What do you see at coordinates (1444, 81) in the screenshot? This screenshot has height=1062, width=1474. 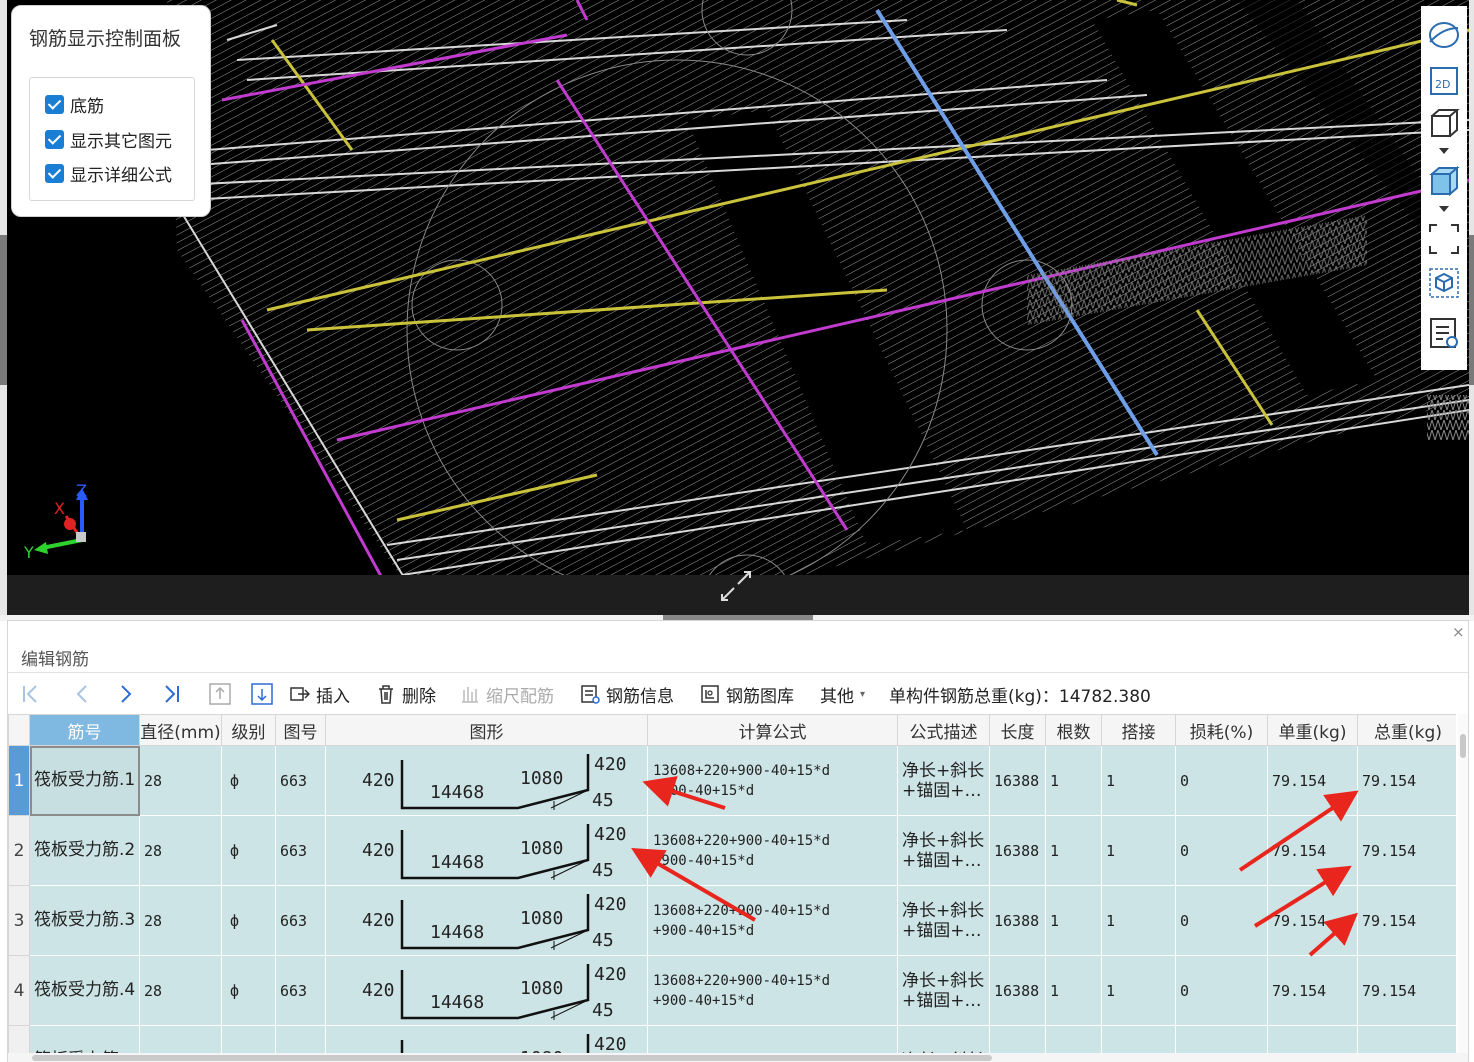 I see `view-2d-icon: 2D` at bounding box center [1444, 81].